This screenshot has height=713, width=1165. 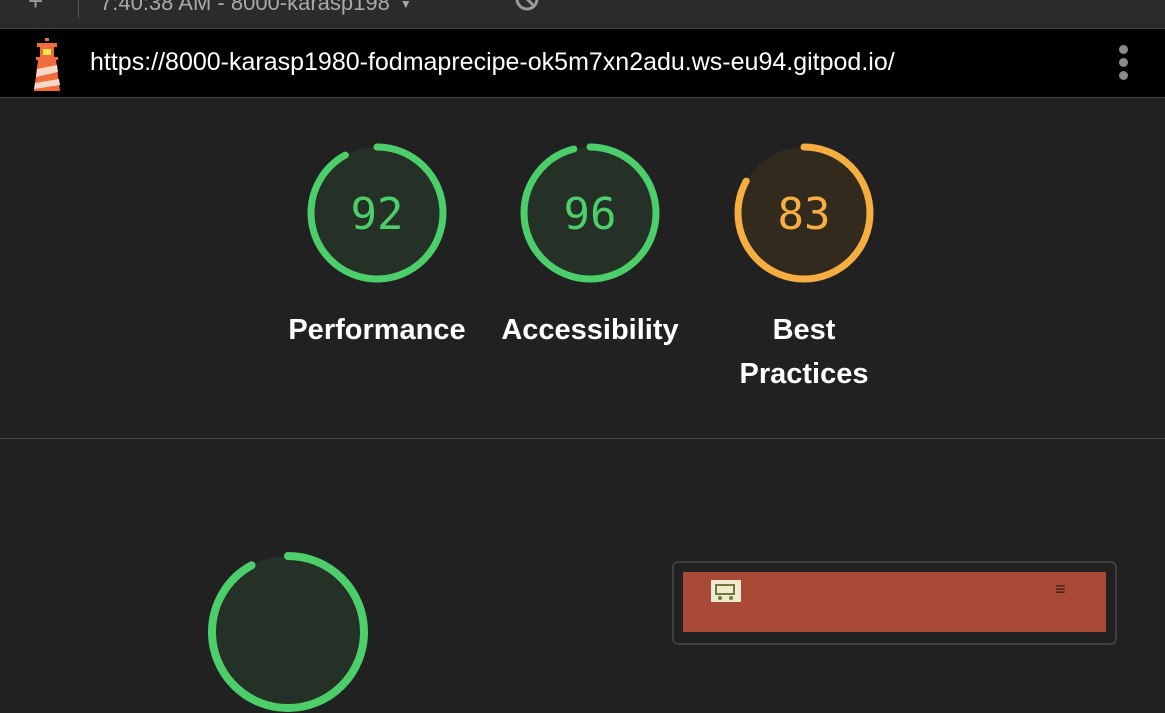 What do you see at coordinates (726, 591) in the screenshot?
I see `cart-icon` at bounding box center [726, 591].